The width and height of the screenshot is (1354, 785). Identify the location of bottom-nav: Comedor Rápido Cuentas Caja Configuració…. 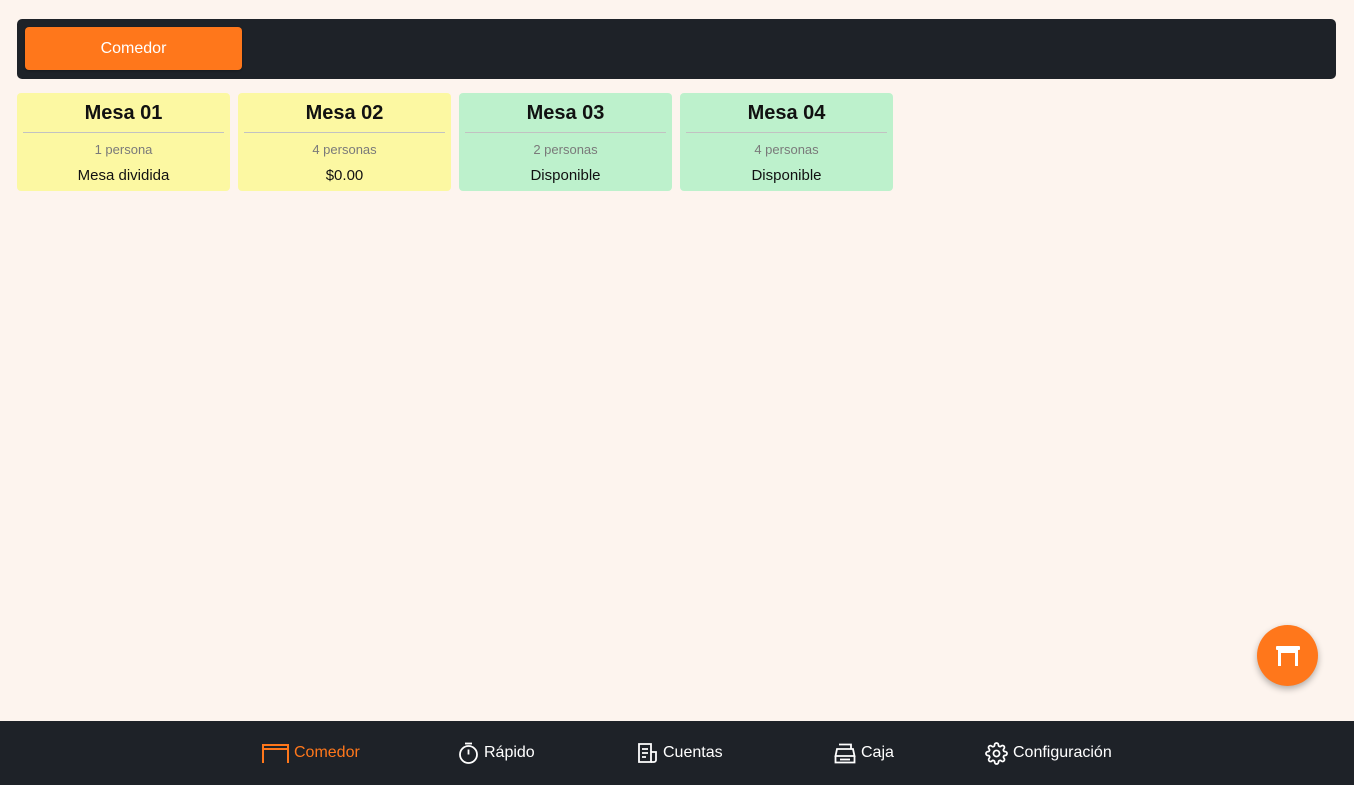
(677, 753).